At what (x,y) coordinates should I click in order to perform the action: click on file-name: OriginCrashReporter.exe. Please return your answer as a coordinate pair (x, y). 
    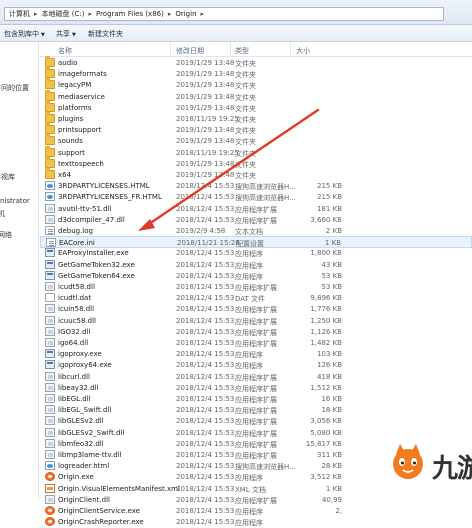
    Looking at the image, I should click on (101, 522).